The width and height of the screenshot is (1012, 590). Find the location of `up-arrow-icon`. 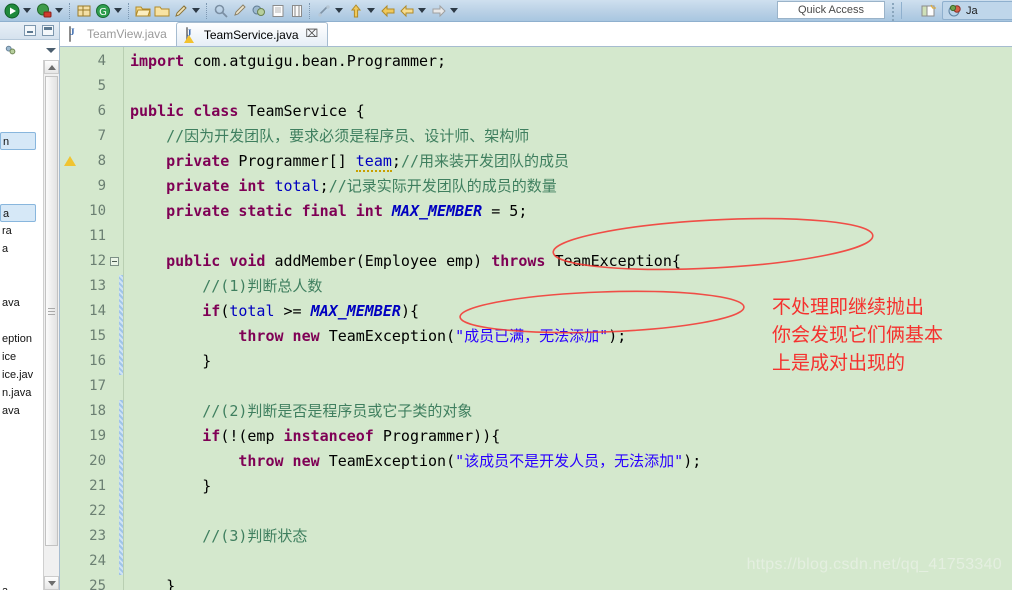

up-arrow-icon is located at coordinates (355, 10).